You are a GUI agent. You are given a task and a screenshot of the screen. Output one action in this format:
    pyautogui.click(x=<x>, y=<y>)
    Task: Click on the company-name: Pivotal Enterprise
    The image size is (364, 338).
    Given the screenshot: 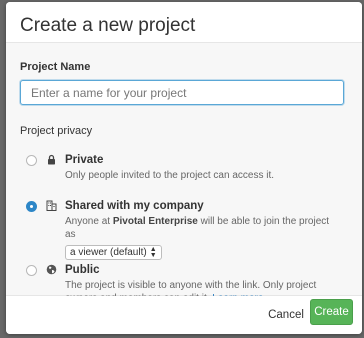 What is the action you would take?
    pyautogui.click(x=155, y=221)
    